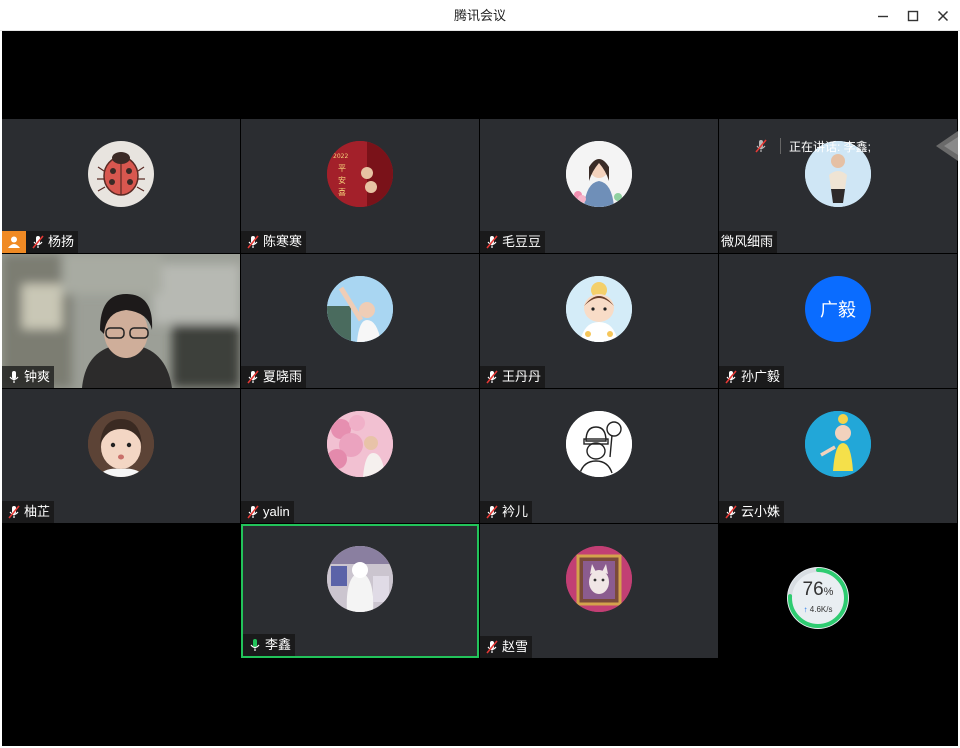 The width and height of the screenshot is (960, 748). I want to click on cherry-blossom-avatar, so click(360, 444).